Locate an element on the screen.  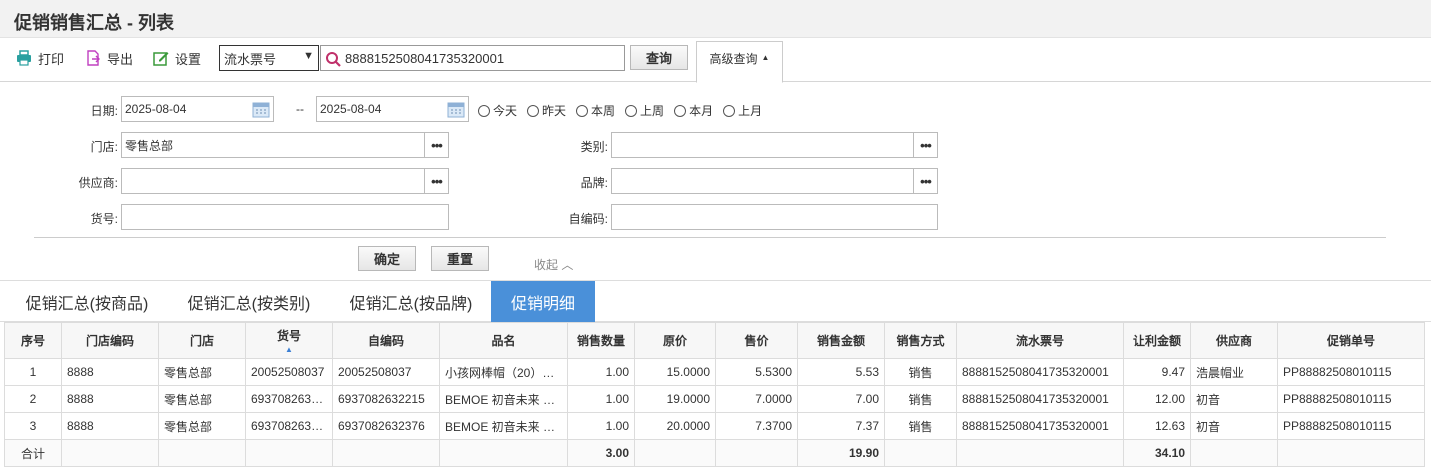
search-input: 8888152508041735320001 is located at coordinates (472, 58).